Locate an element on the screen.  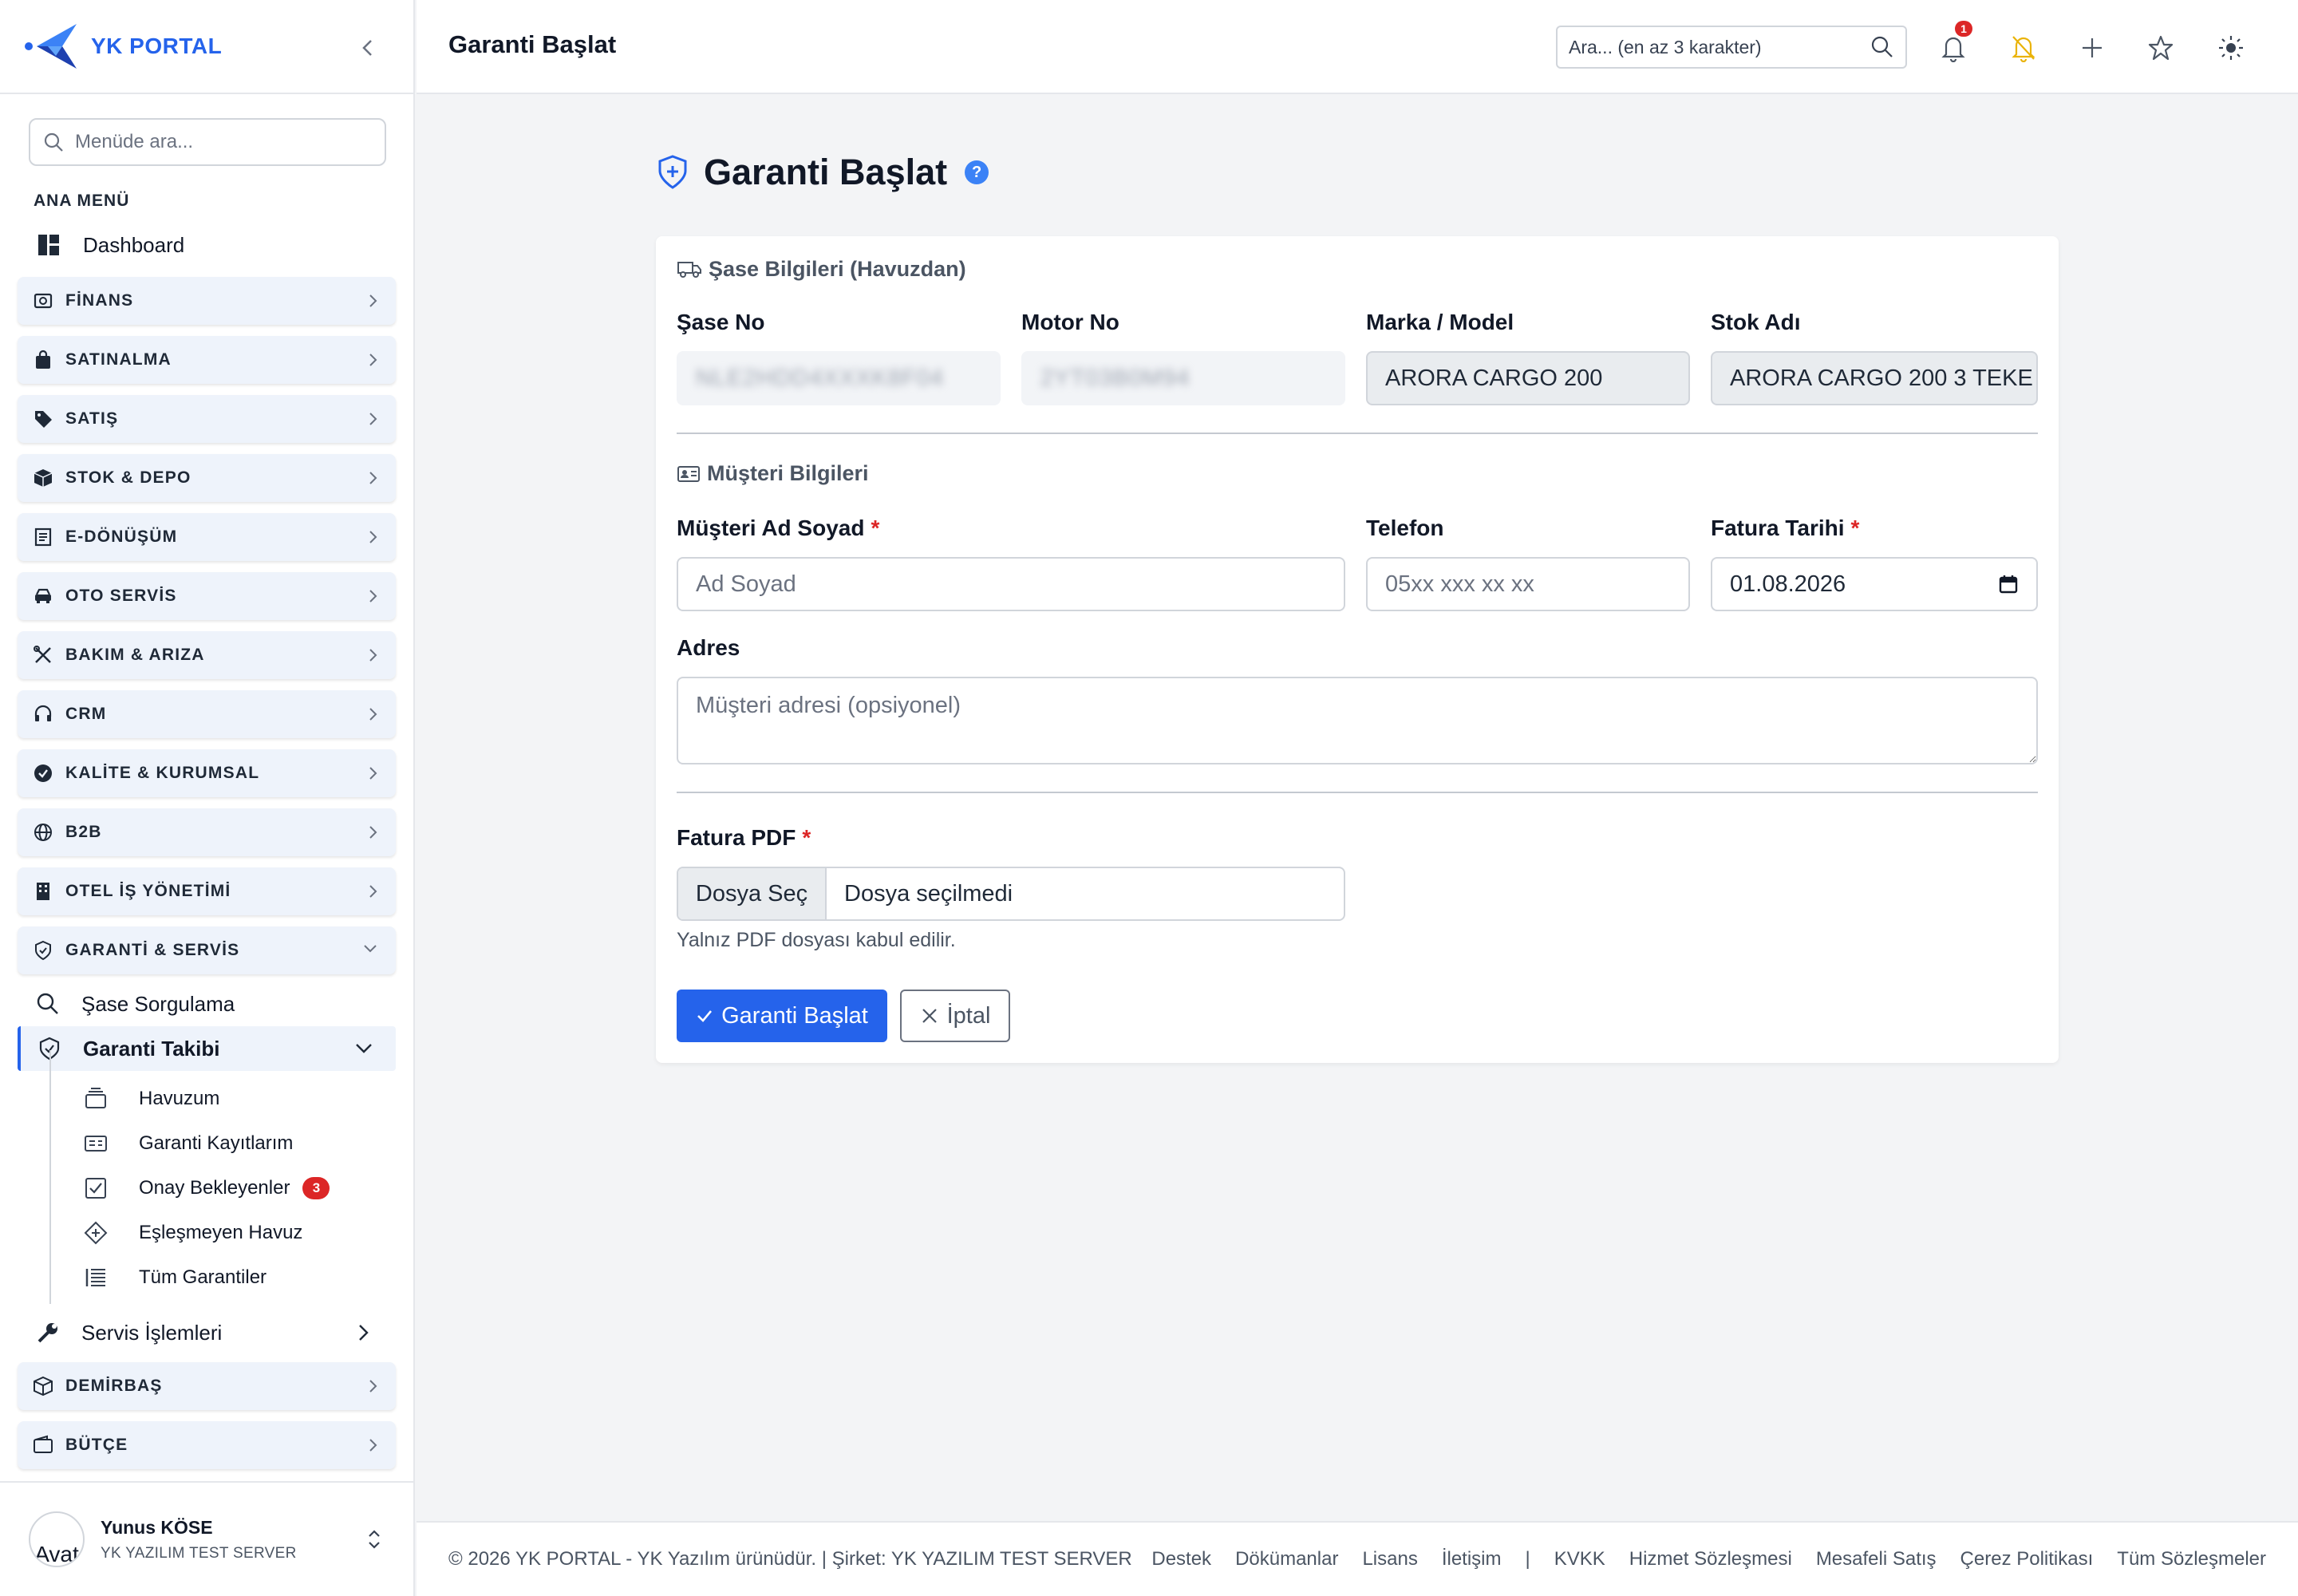
user-profile: Avat Yunus KÖSE YK YAZILIM TEST SERVER is located at coordinates (207, 1538).